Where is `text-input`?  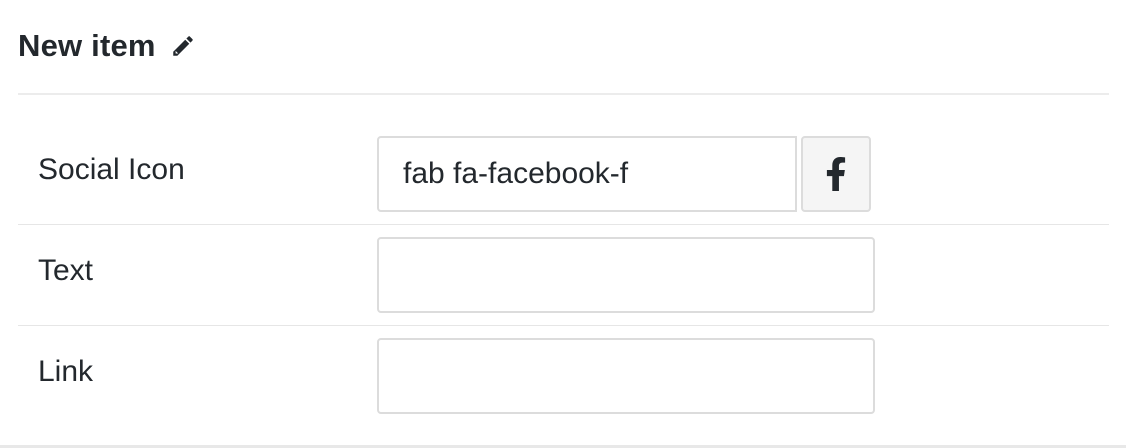
text-input is located at coordinates (626, 275).